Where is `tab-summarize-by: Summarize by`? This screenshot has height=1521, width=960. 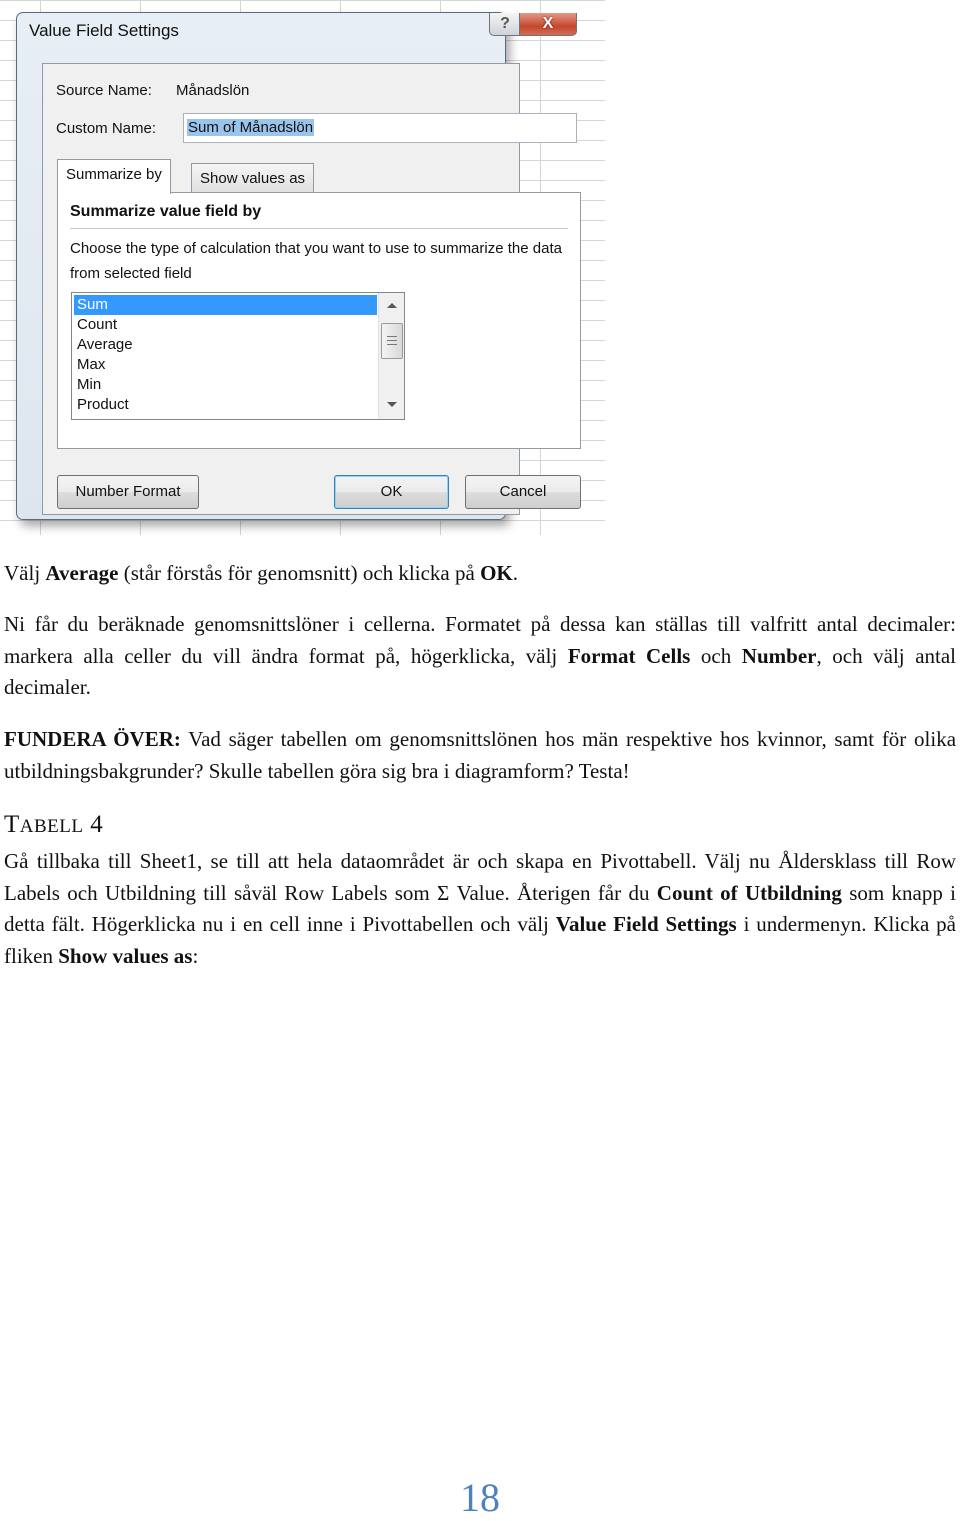 tab-summarize-by: Summarize by is located at coordinates (114, 176).